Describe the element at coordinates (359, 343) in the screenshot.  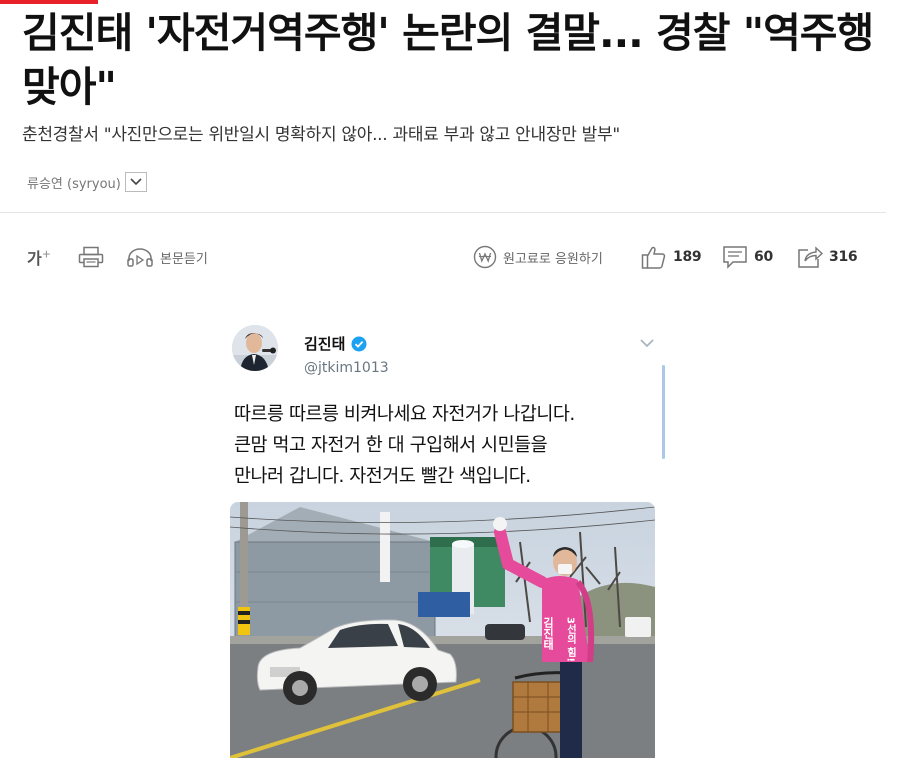
I see `verified-badge-icon` at that location.